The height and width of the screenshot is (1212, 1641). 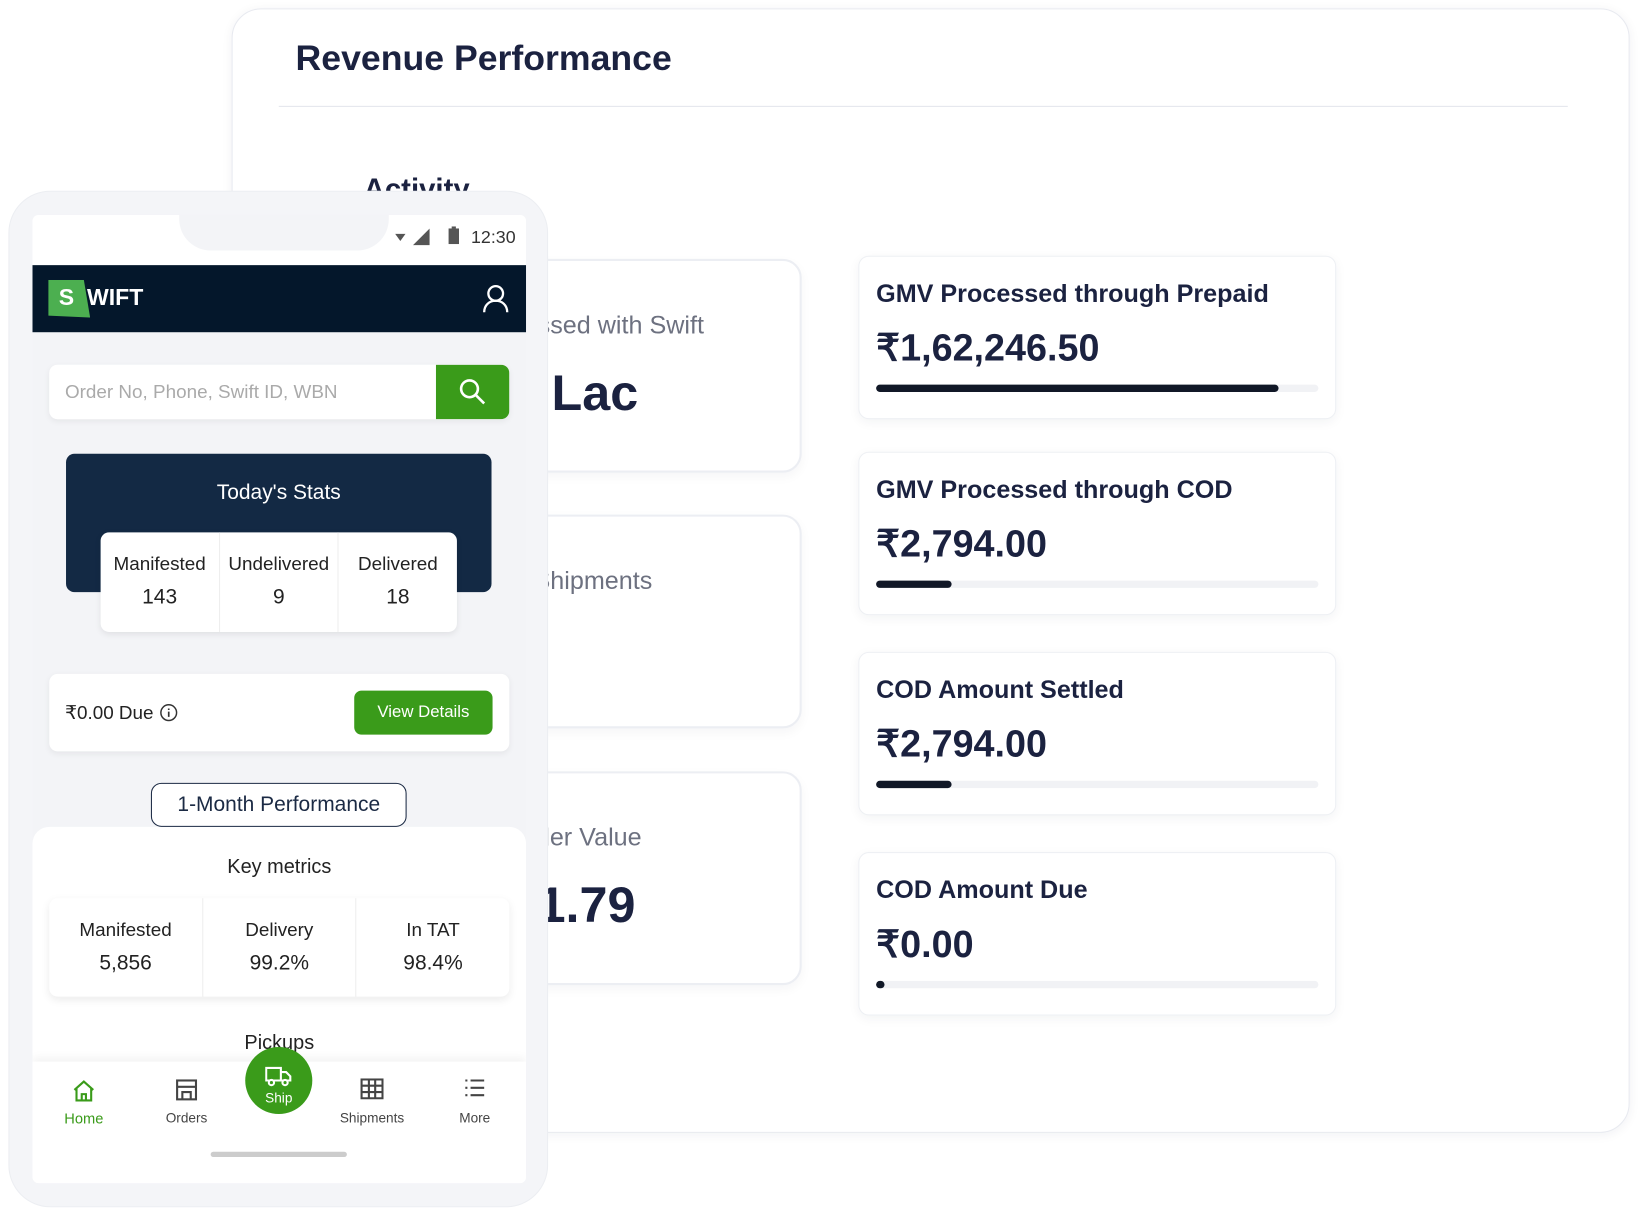 What do you see at coordinates (925, 944) in the screenshot?
I see `card-value: ₹0.00` at bounding box center [925, 944].